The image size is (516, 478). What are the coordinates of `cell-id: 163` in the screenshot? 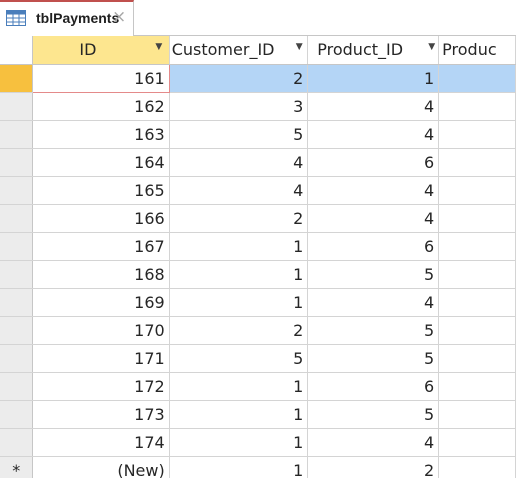 It's located at (101, 134).